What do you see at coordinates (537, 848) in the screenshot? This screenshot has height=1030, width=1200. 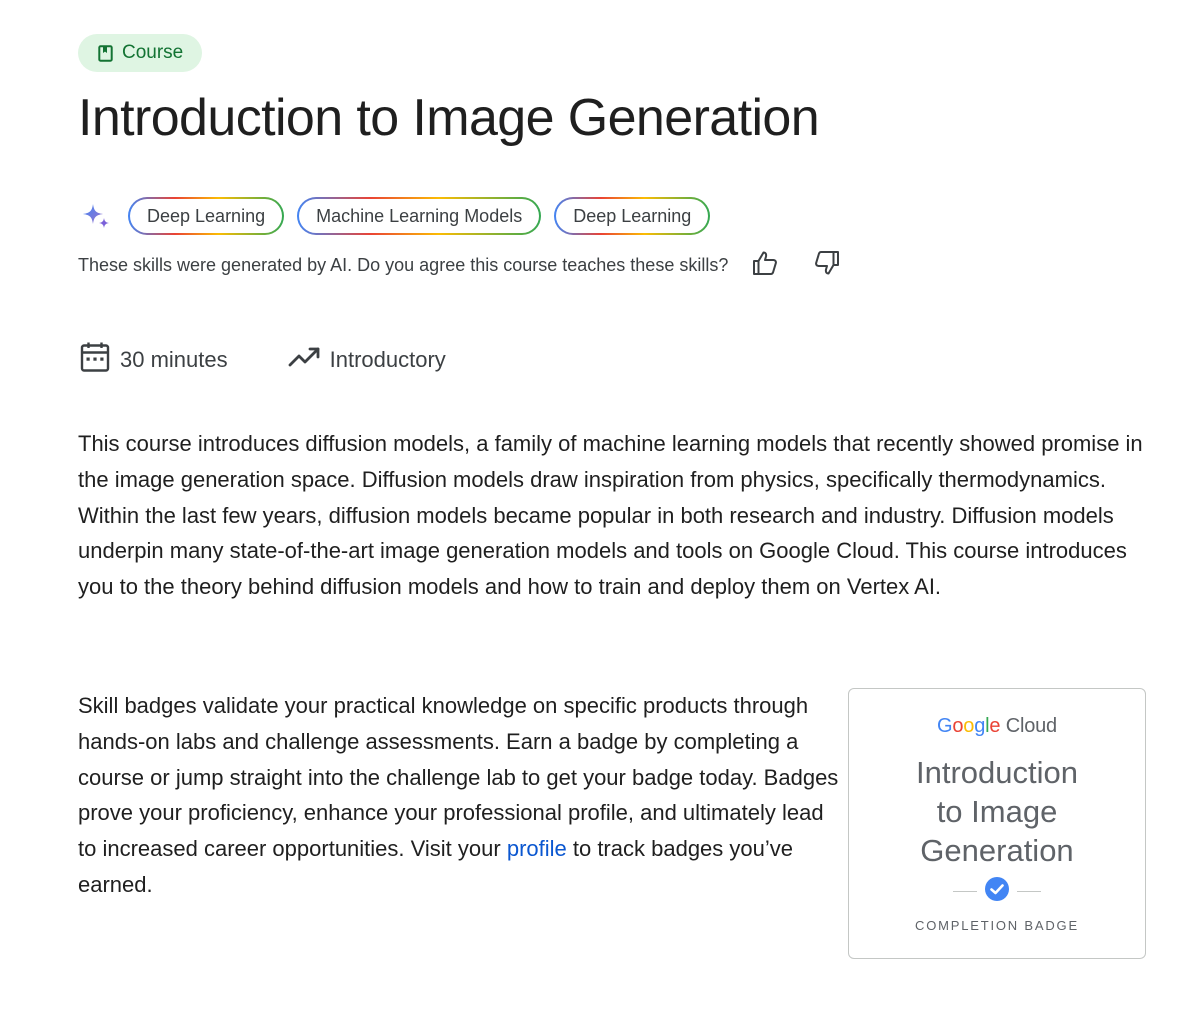 I see `profile-link: profile` at bounding box center [537, 848].